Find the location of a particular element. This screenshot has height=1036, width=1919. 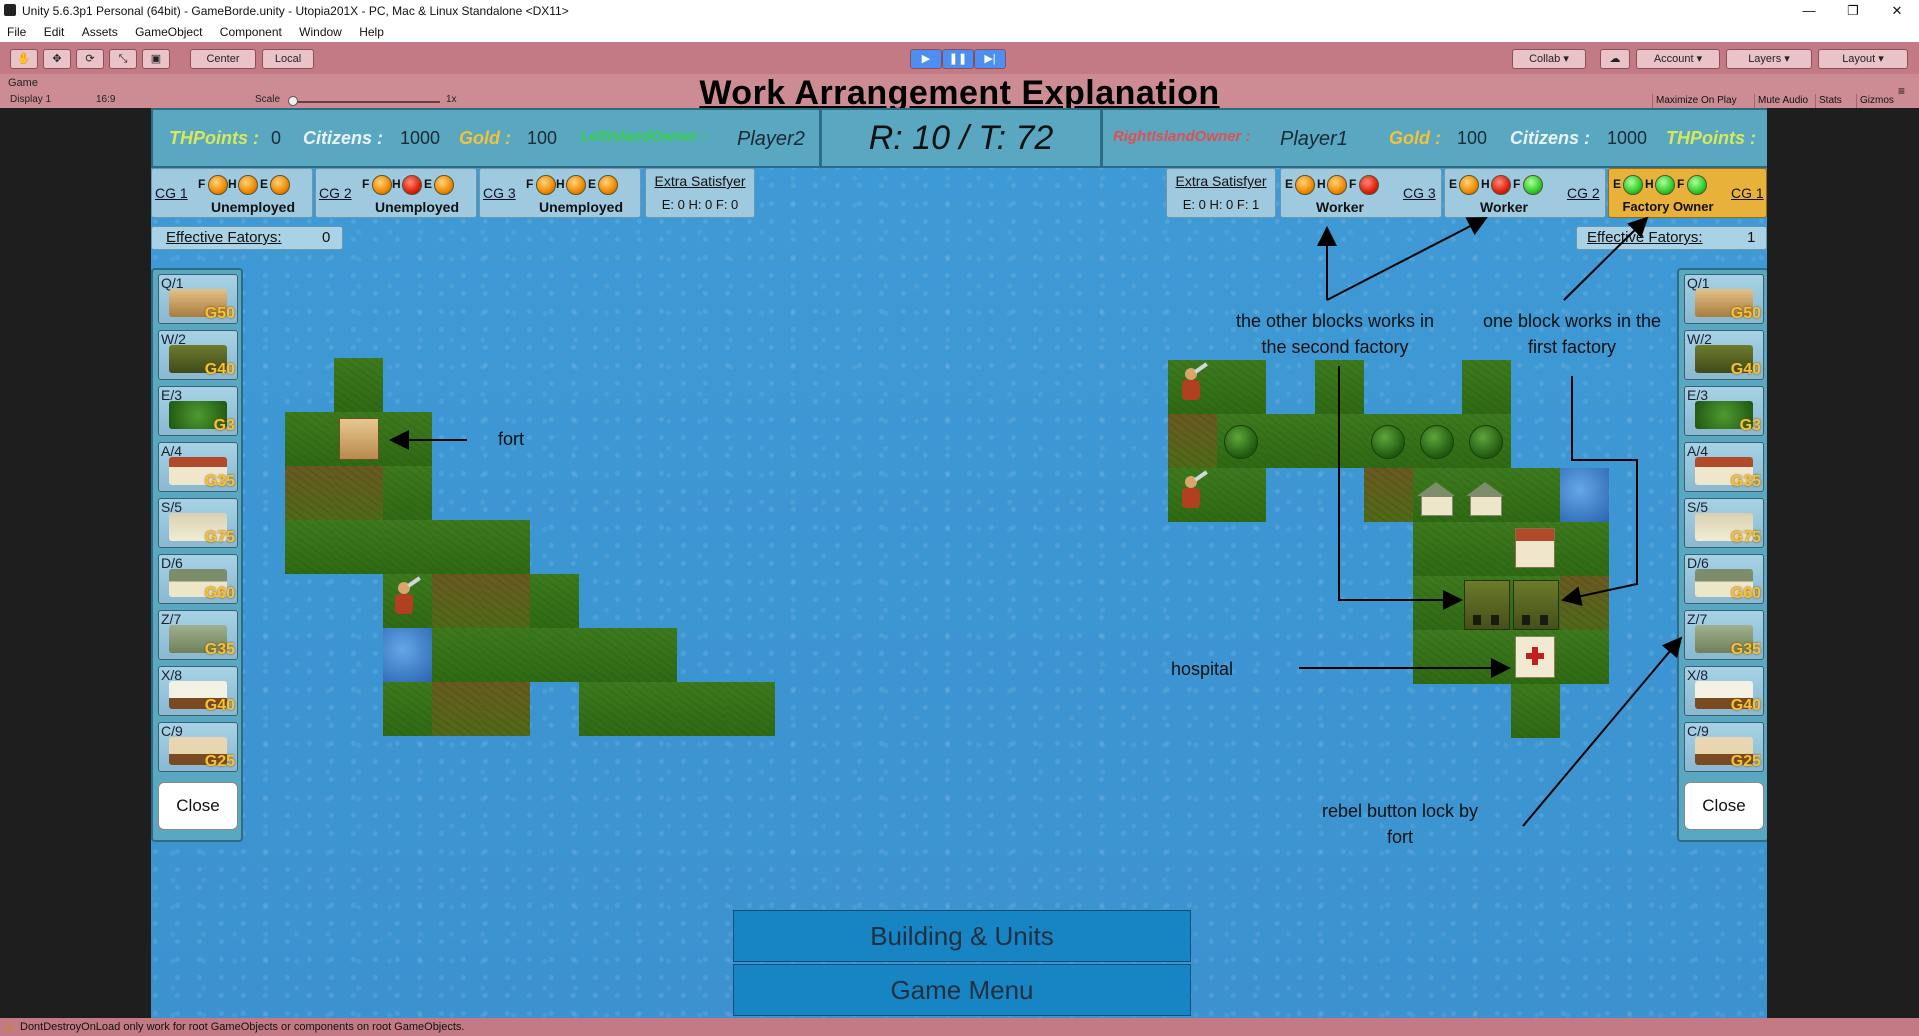

annotation-first-factory: one block works in the first factory is located at coordinates (1572, 334).